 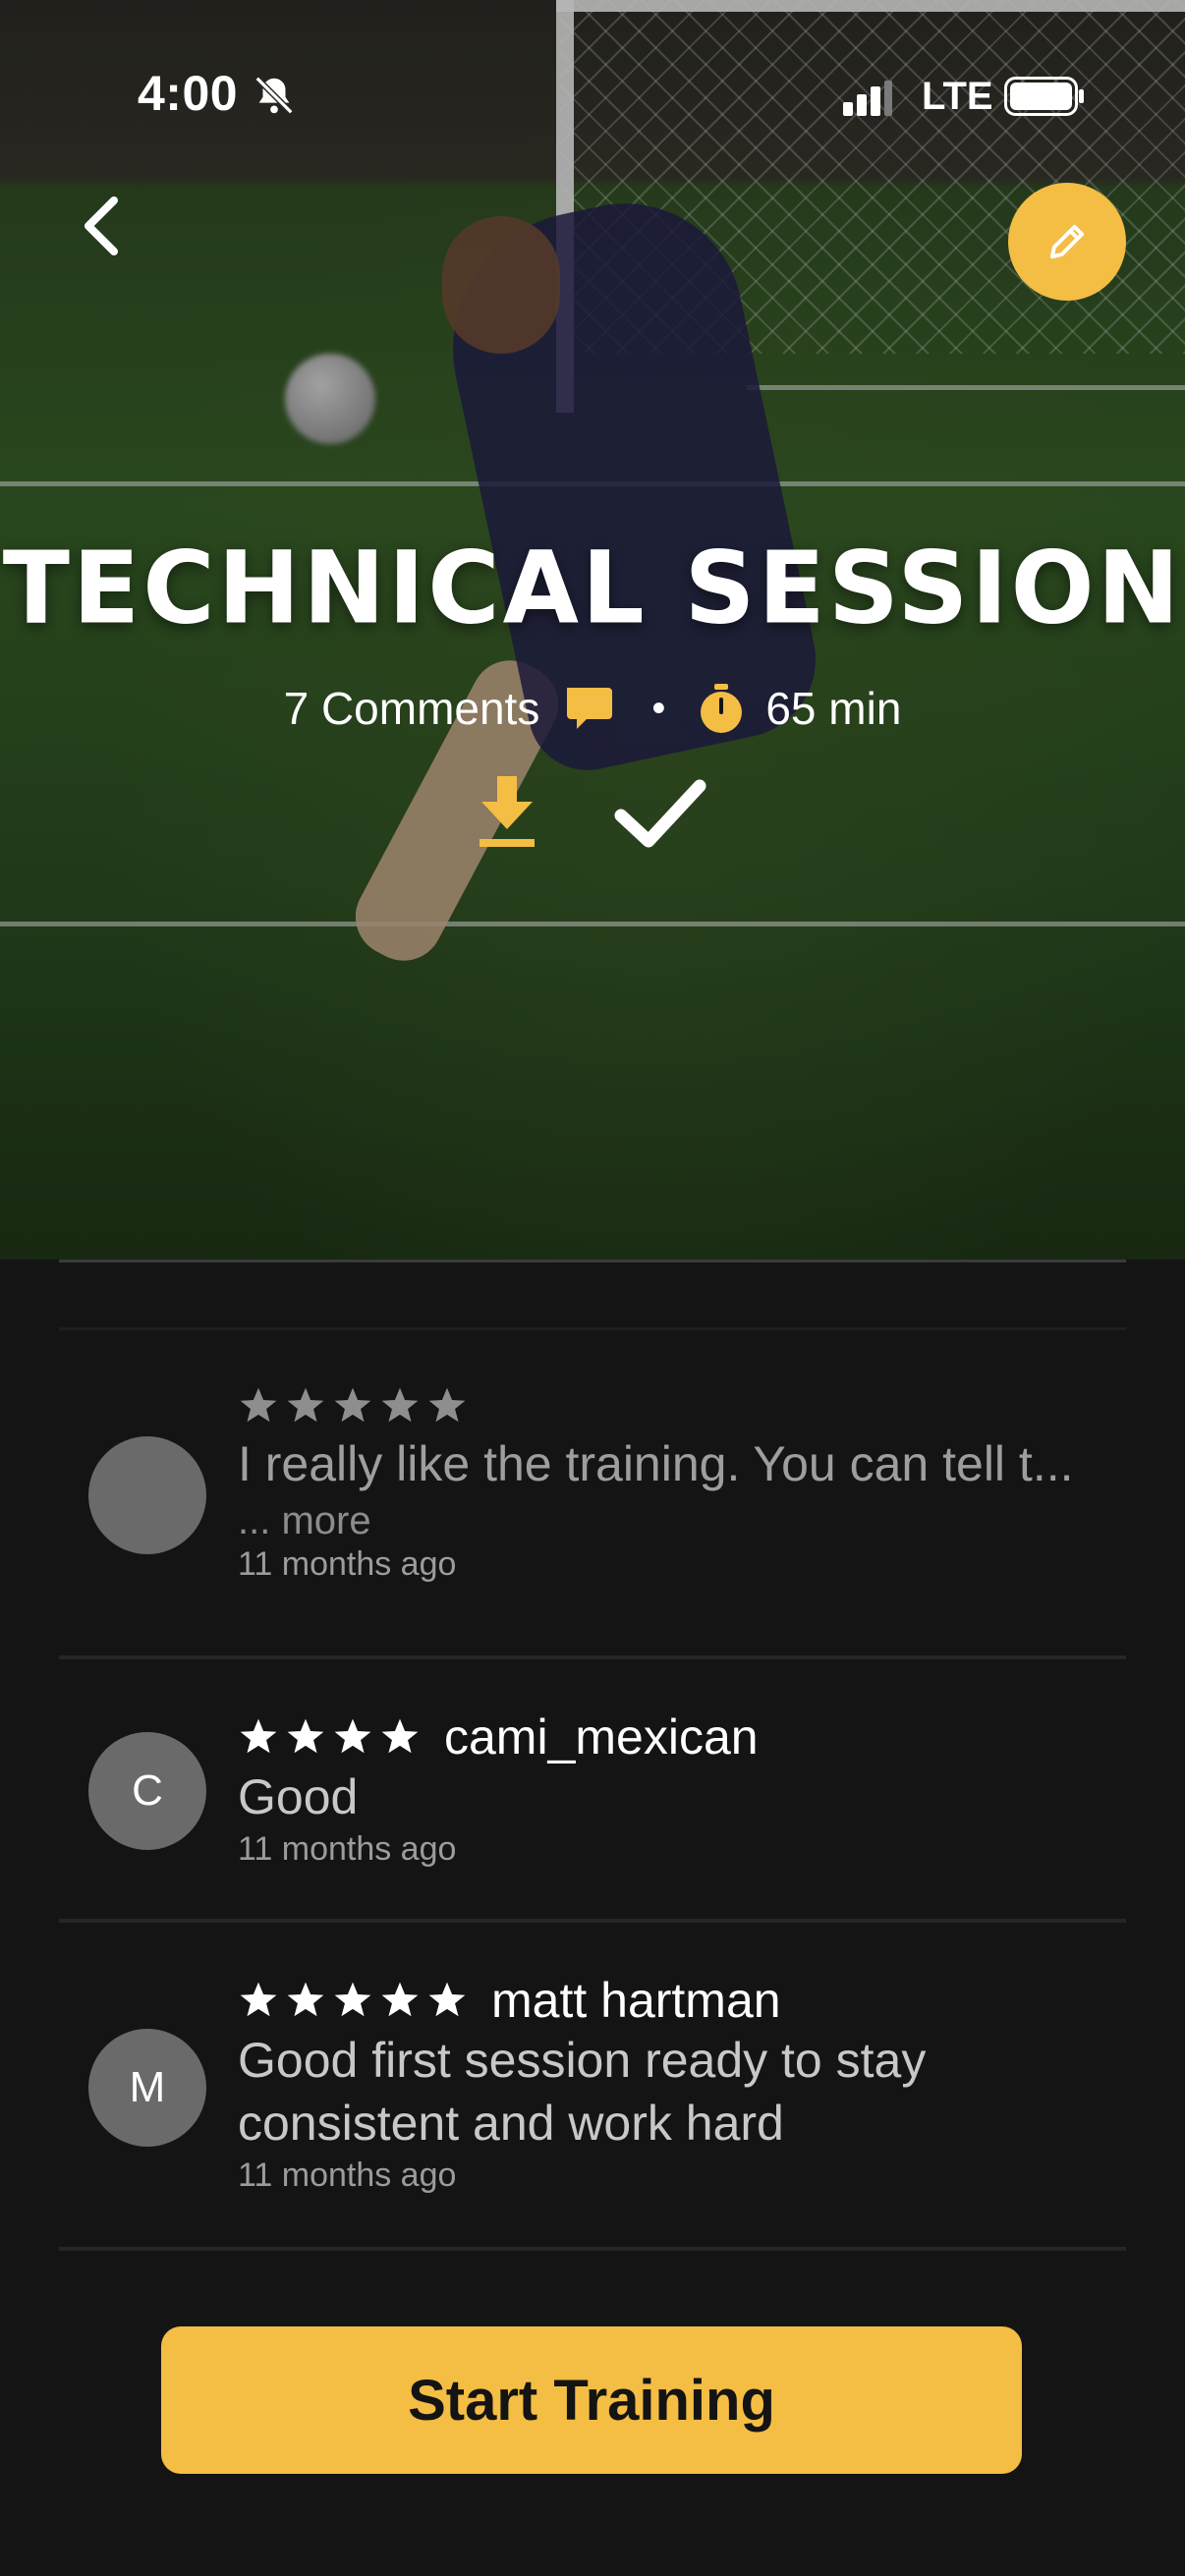 I want to click on comments-count: 7 Comments, so click(x=412, y=708).